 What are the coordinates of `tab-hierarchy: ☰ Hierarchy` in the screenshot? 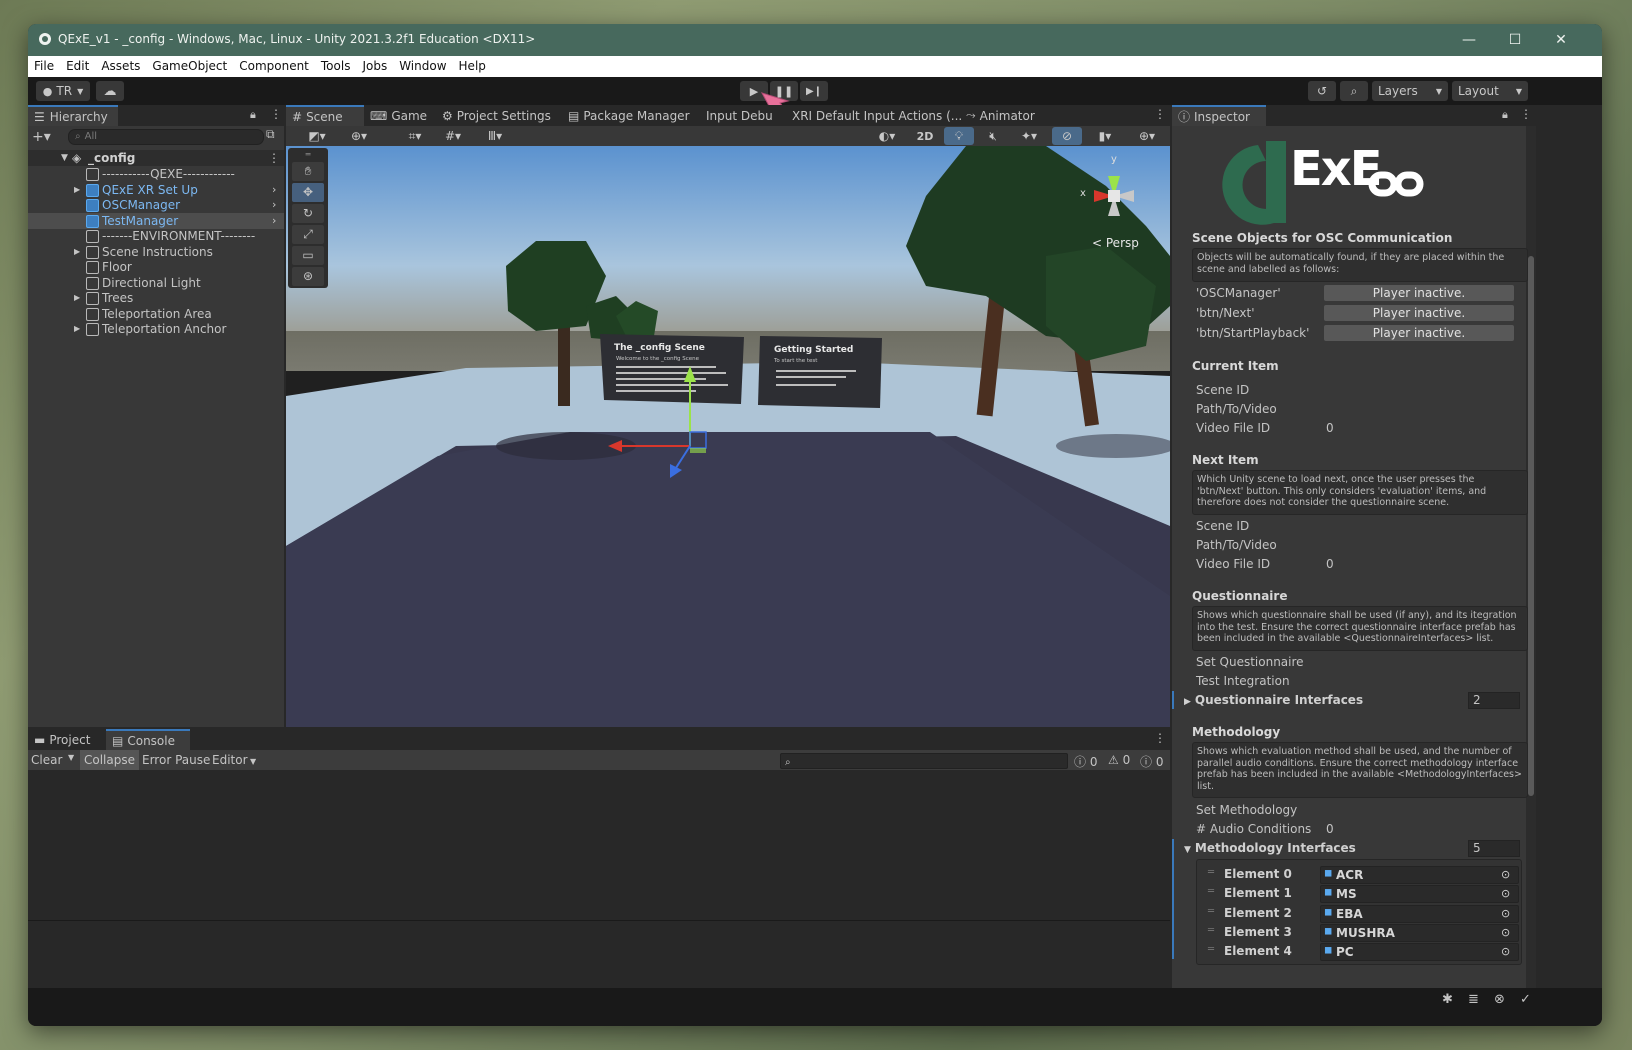 It's located at (73, 115).